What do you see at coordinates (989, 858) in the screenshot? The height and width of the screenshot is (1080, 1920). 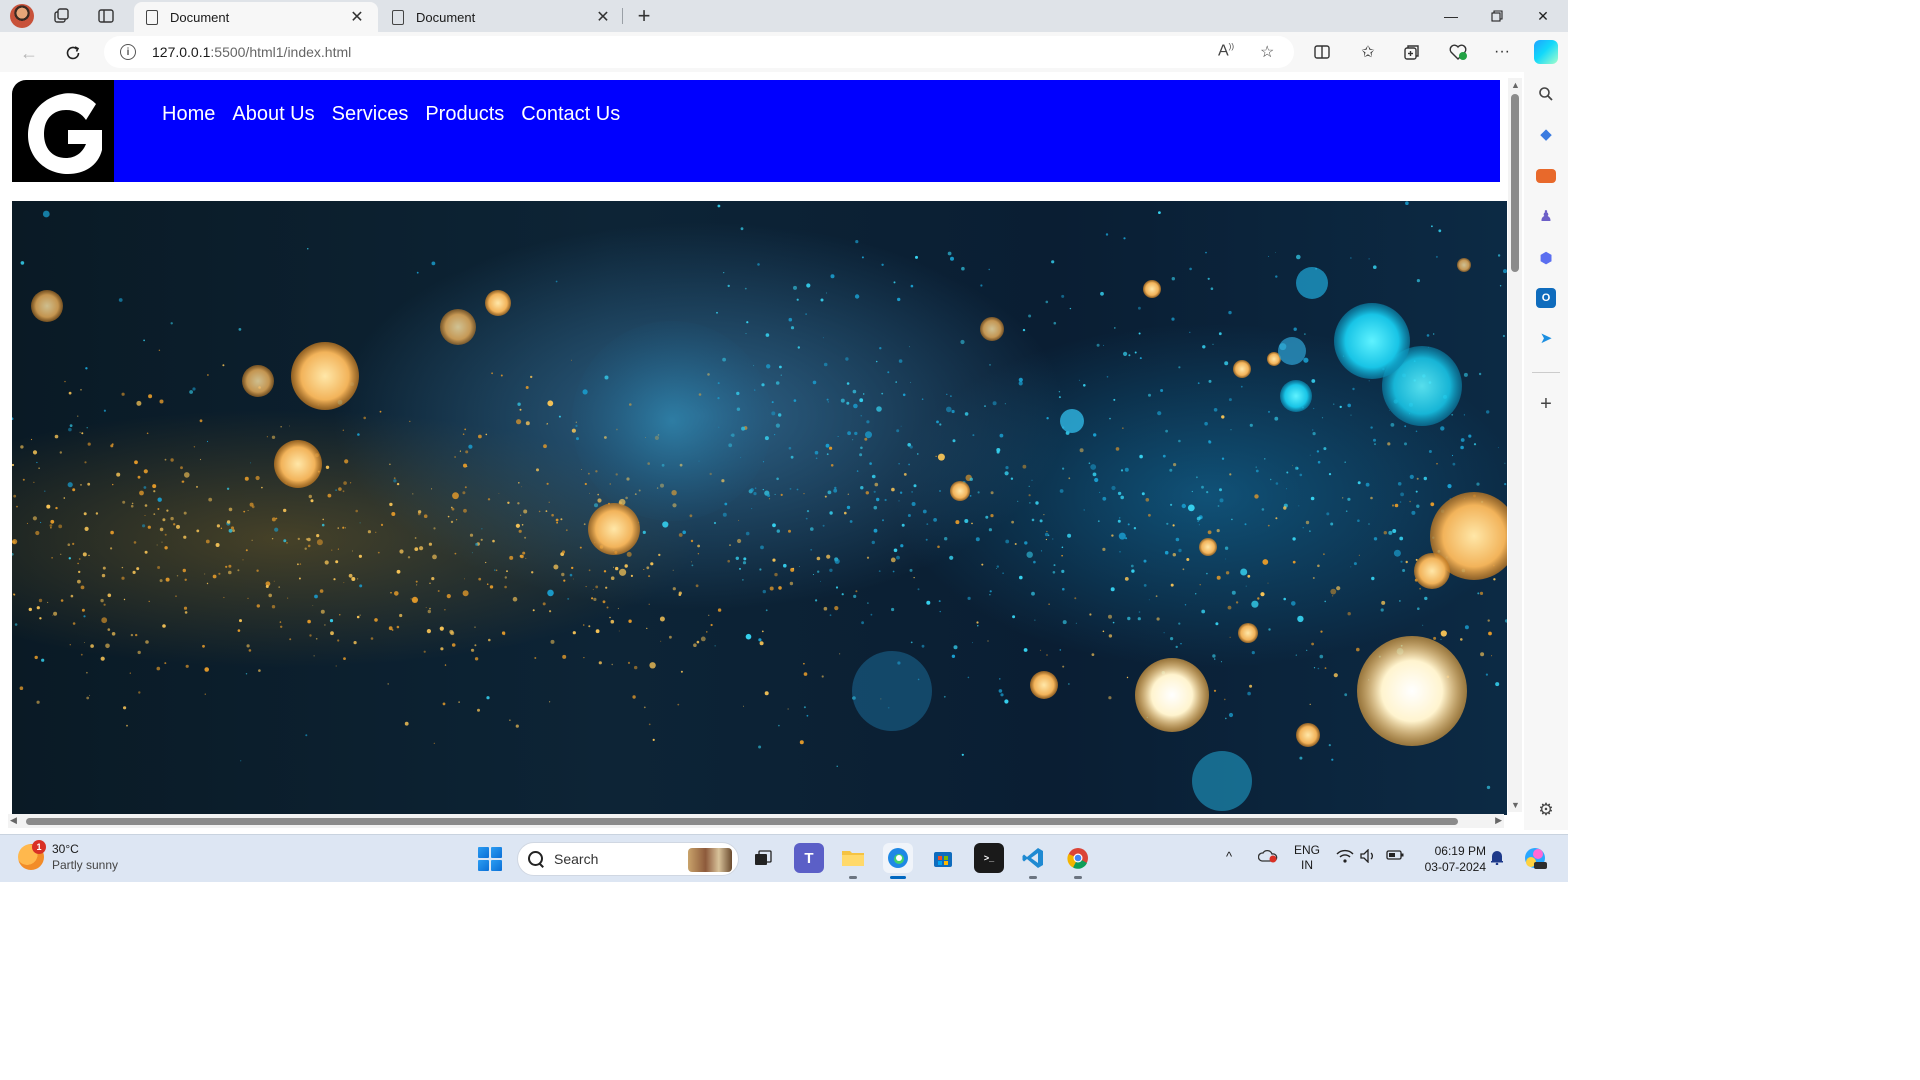 I see `terminal-icon: >_` at bounding box center [989, 858].